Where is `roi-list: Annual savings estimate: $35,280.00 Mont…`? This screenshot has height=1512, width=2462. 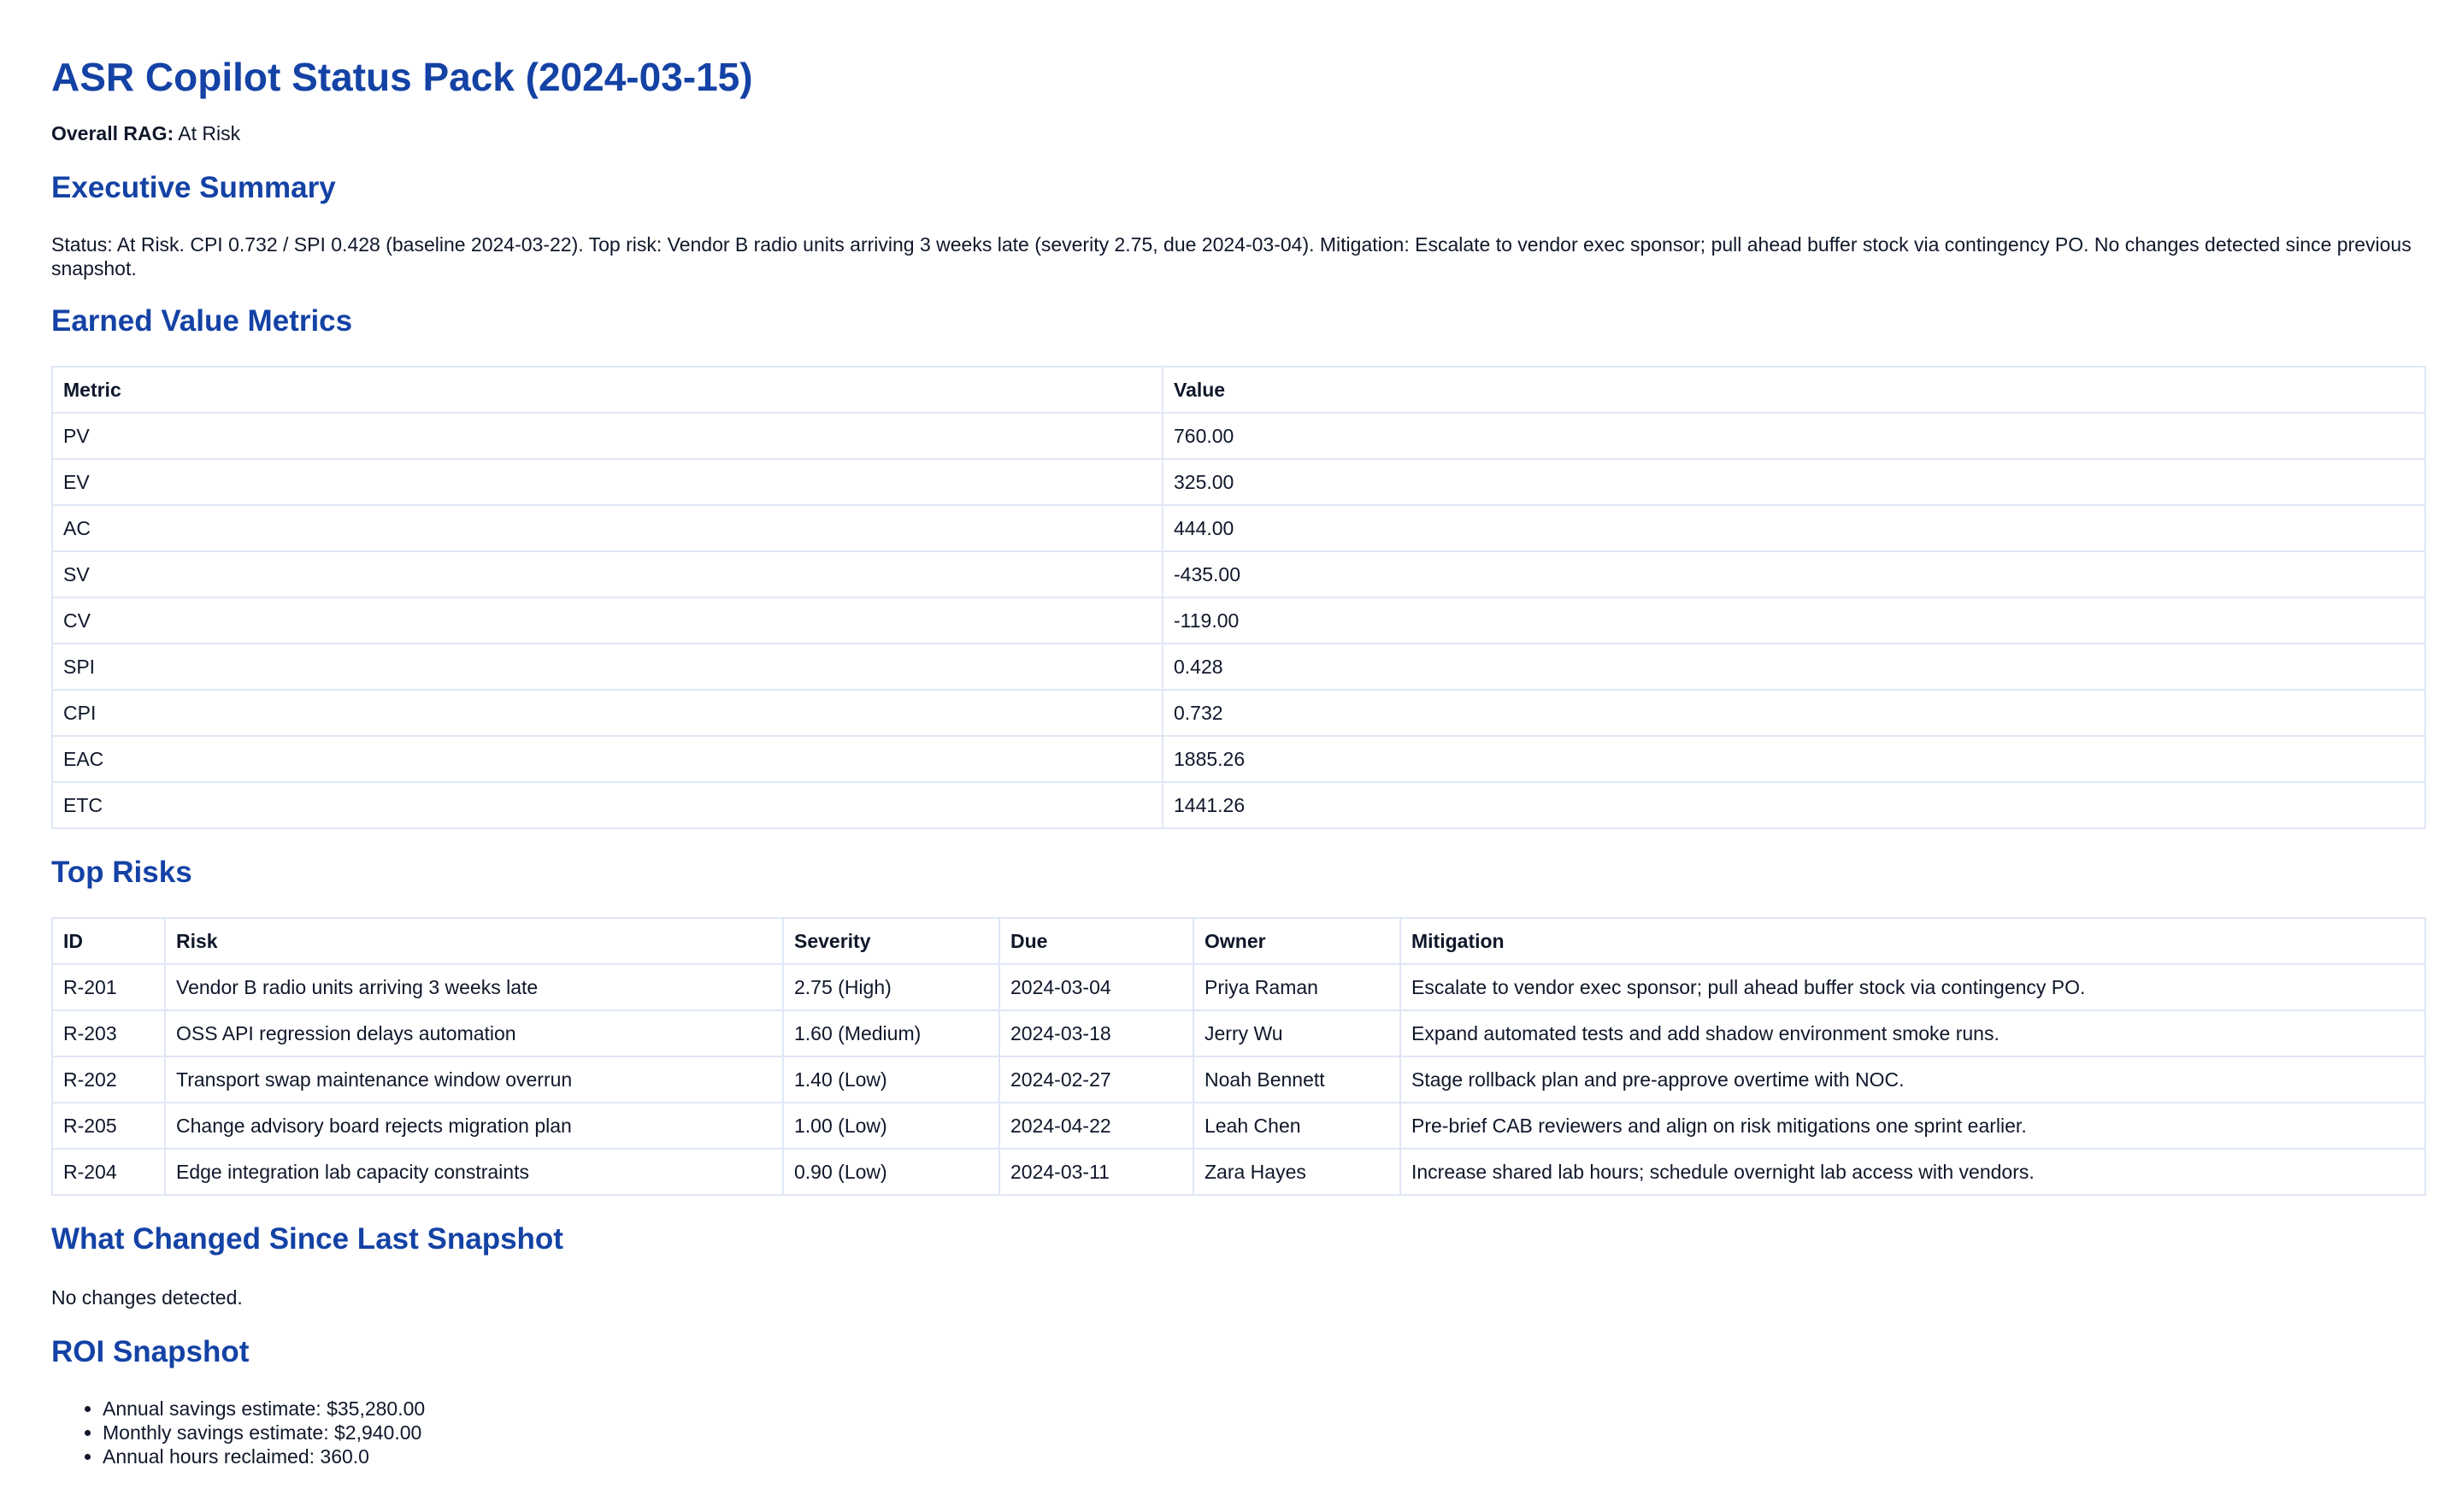 roi-list: Annual savings estimate: $35,280.00 Mont… is located at coordinates (1231, 1432).